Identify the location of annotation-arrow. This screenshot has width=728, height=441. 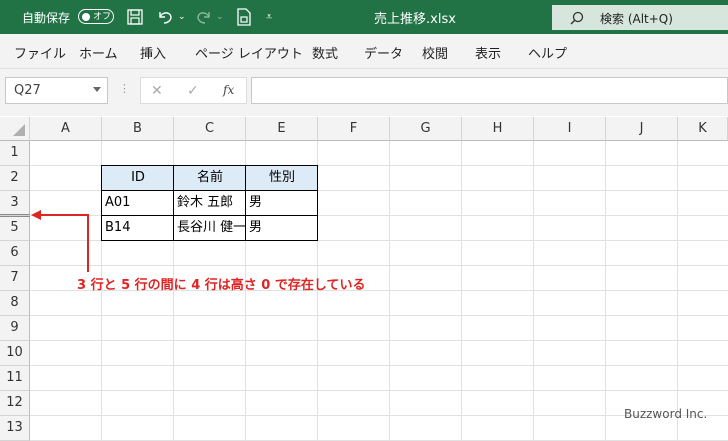
(60, 241).